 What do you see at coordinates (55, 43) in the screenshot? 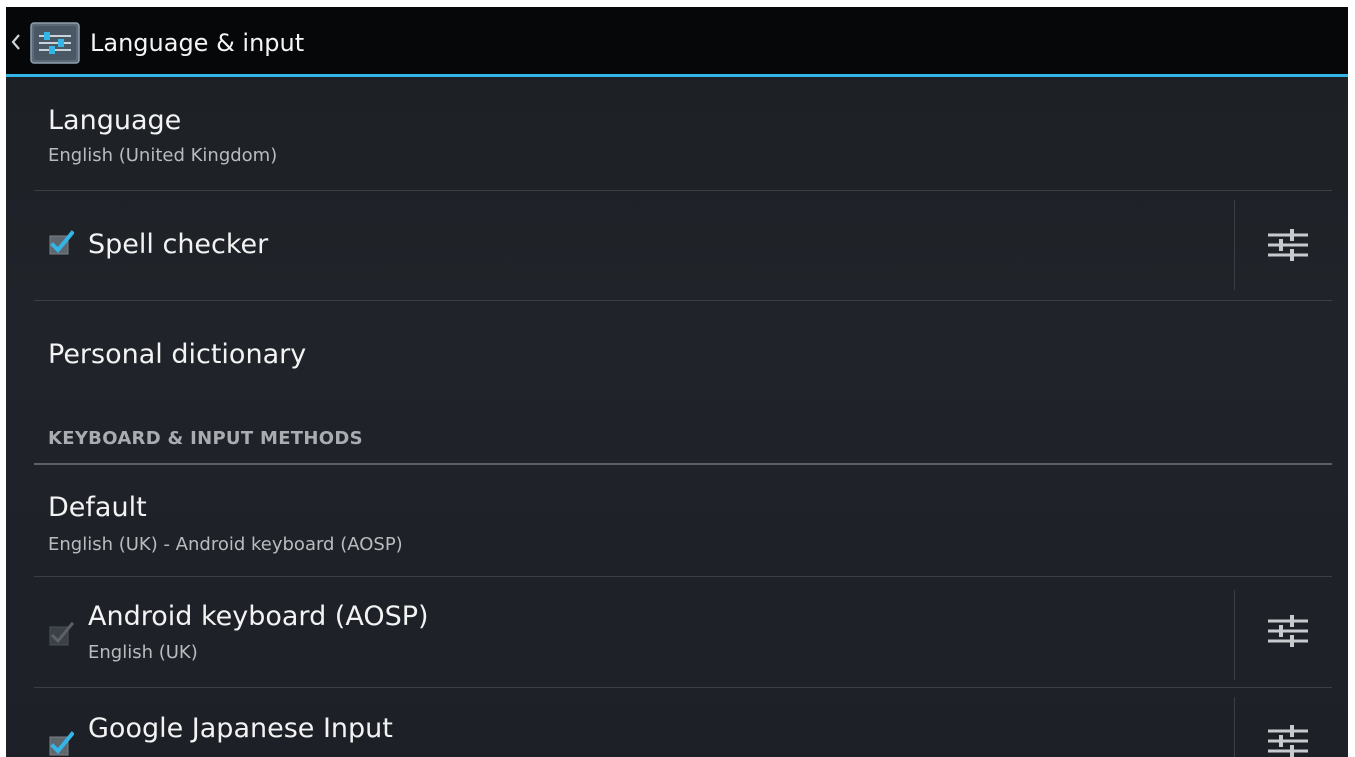
I see `settings-app-icon` at bounding box center [55, 43].